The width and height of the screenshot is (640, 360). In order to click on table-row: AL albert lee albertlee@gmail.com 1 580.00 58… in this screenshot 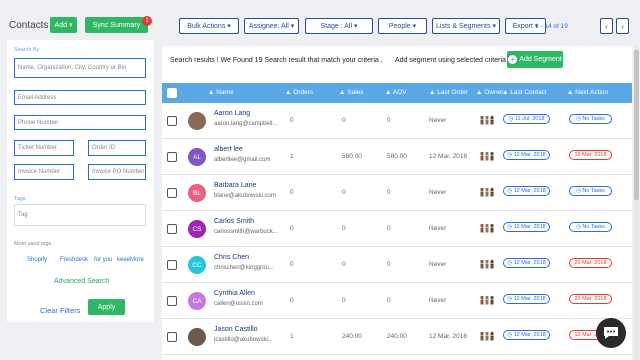, I will do `click(397, 157)`.